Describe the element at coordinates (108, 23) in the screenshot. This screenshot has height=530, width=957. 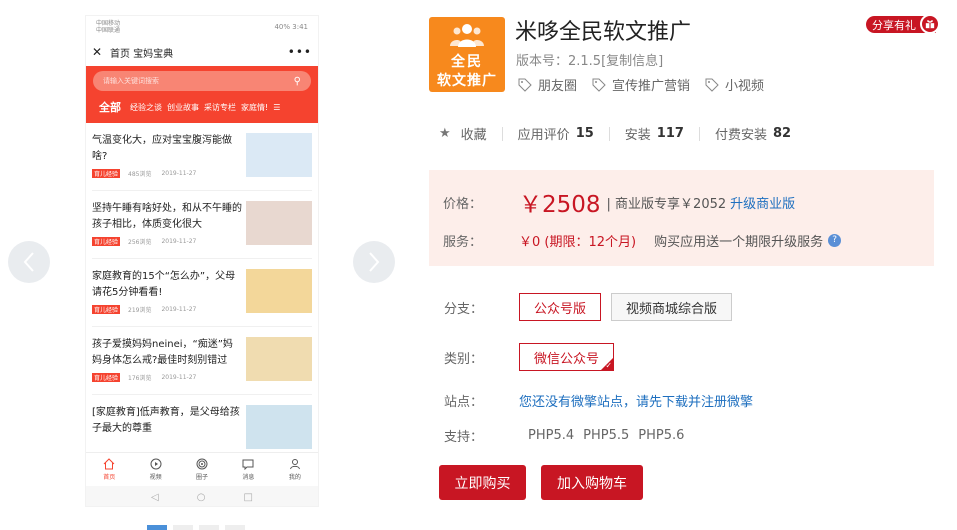
I see `carrier-1: 中国移动` at that location.